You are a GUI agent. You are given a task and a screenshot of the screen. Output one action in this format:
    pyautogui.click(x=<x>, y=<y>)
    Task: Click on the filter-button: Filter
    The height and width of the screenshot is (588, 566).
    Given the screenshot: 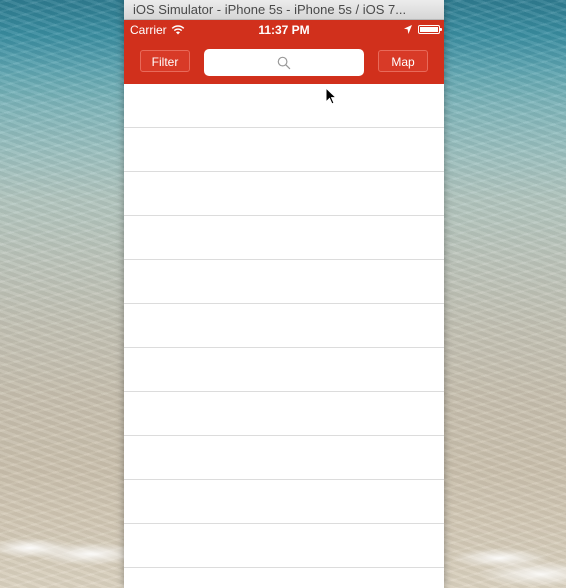 What is the action you would take?
    pyautogui.click(x=165, y=61)
    